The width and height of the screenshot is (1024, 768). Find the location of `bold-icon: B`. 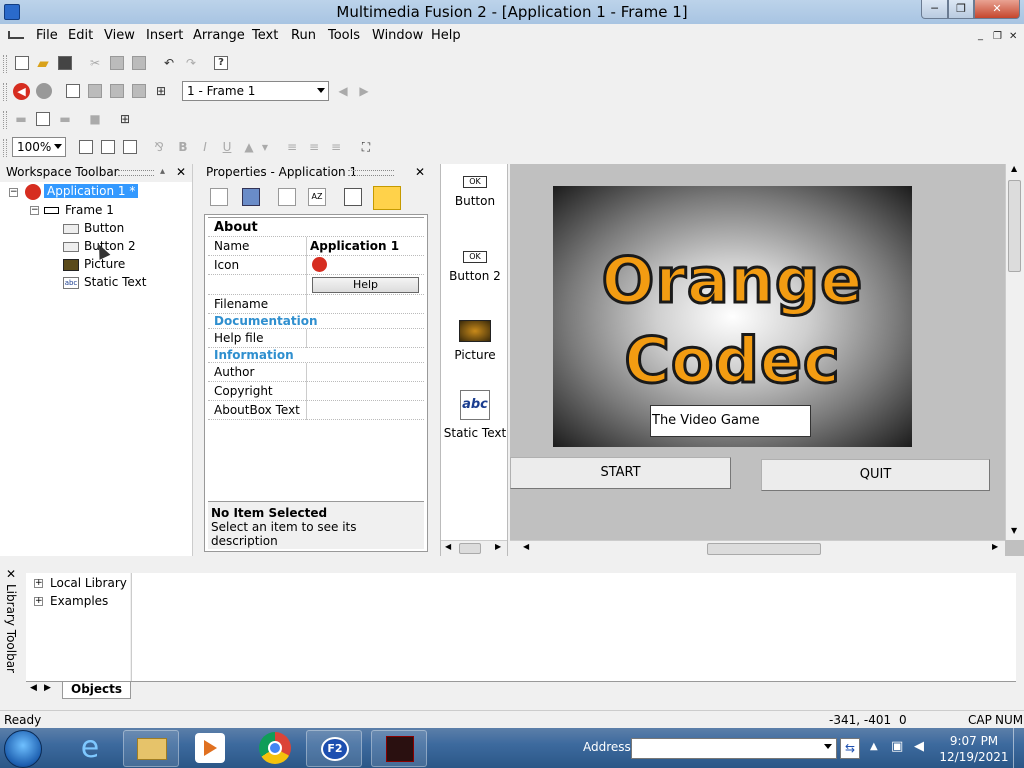

bold-icon: B is located at coordinates (183, 147).